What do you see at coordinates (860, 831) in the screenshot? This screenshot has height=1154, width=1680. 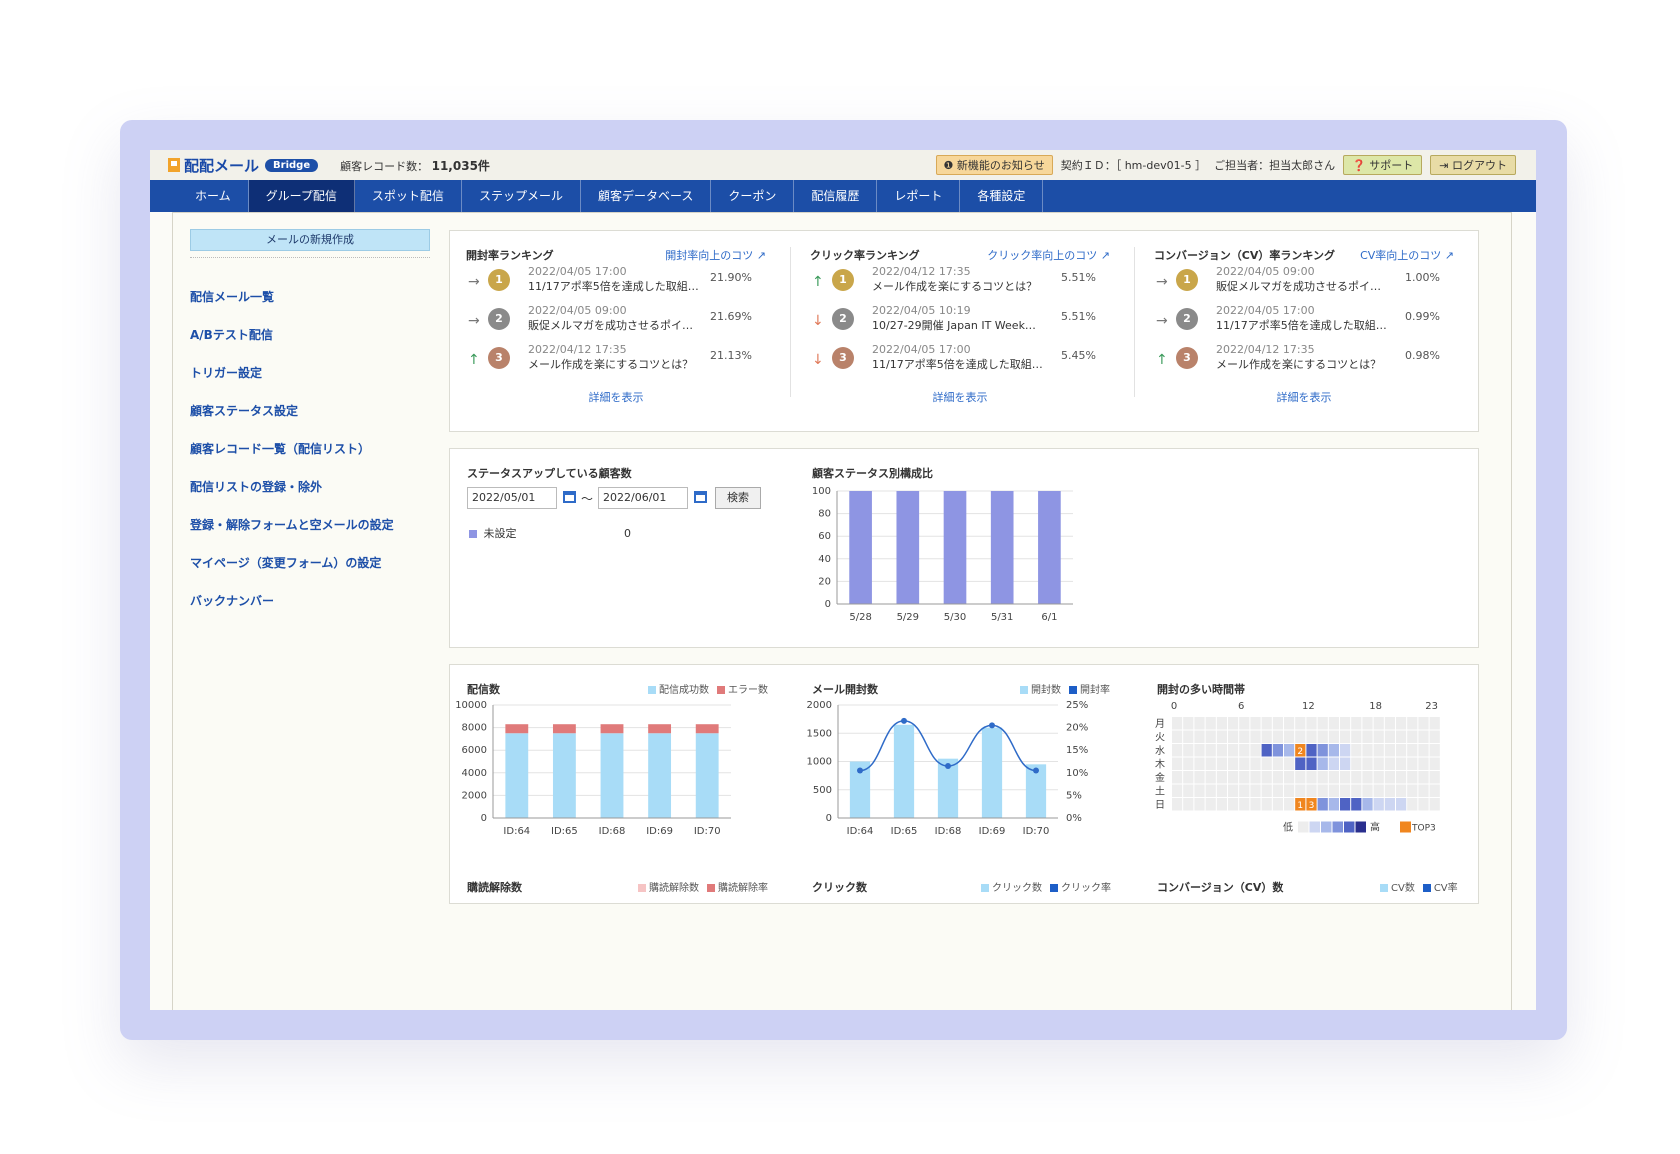 I see `x-tick-label: ID:64` at bounding box center [860, 831].